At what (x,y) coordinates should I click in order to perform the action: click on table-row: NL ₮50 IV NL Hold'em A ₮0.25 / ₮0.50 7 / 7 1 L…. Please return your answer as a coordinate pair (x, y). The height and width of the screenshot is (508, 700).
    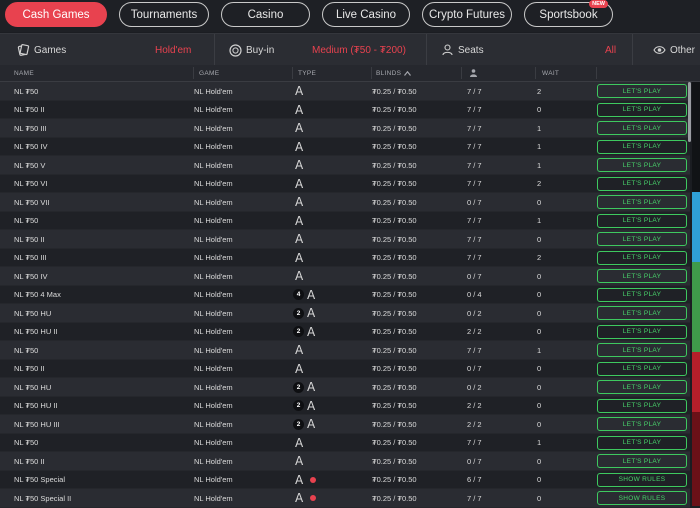
    Looking at the image, I should click on (345, 146).